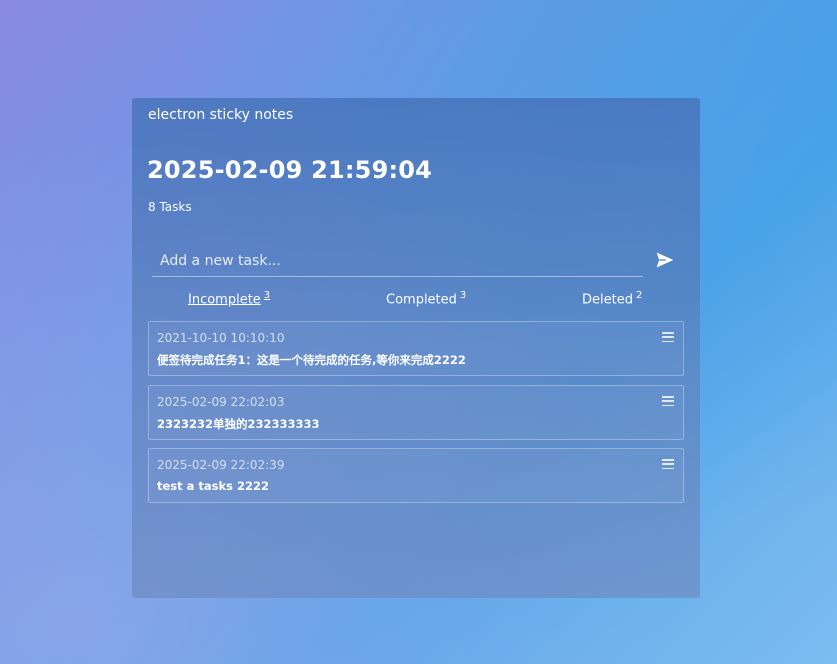 This screenshot has height=664, width=837. I want to click on task-tabs: Incomplete 3 Completed 3 Deleted 2, so click(416, 301).